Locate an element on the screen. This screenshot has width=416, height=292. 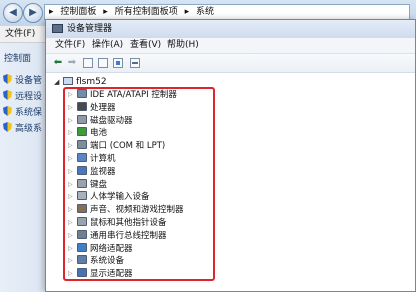
device-category: ▷ 鼠标和其他指针设备 is located at coordinates (117, 223).